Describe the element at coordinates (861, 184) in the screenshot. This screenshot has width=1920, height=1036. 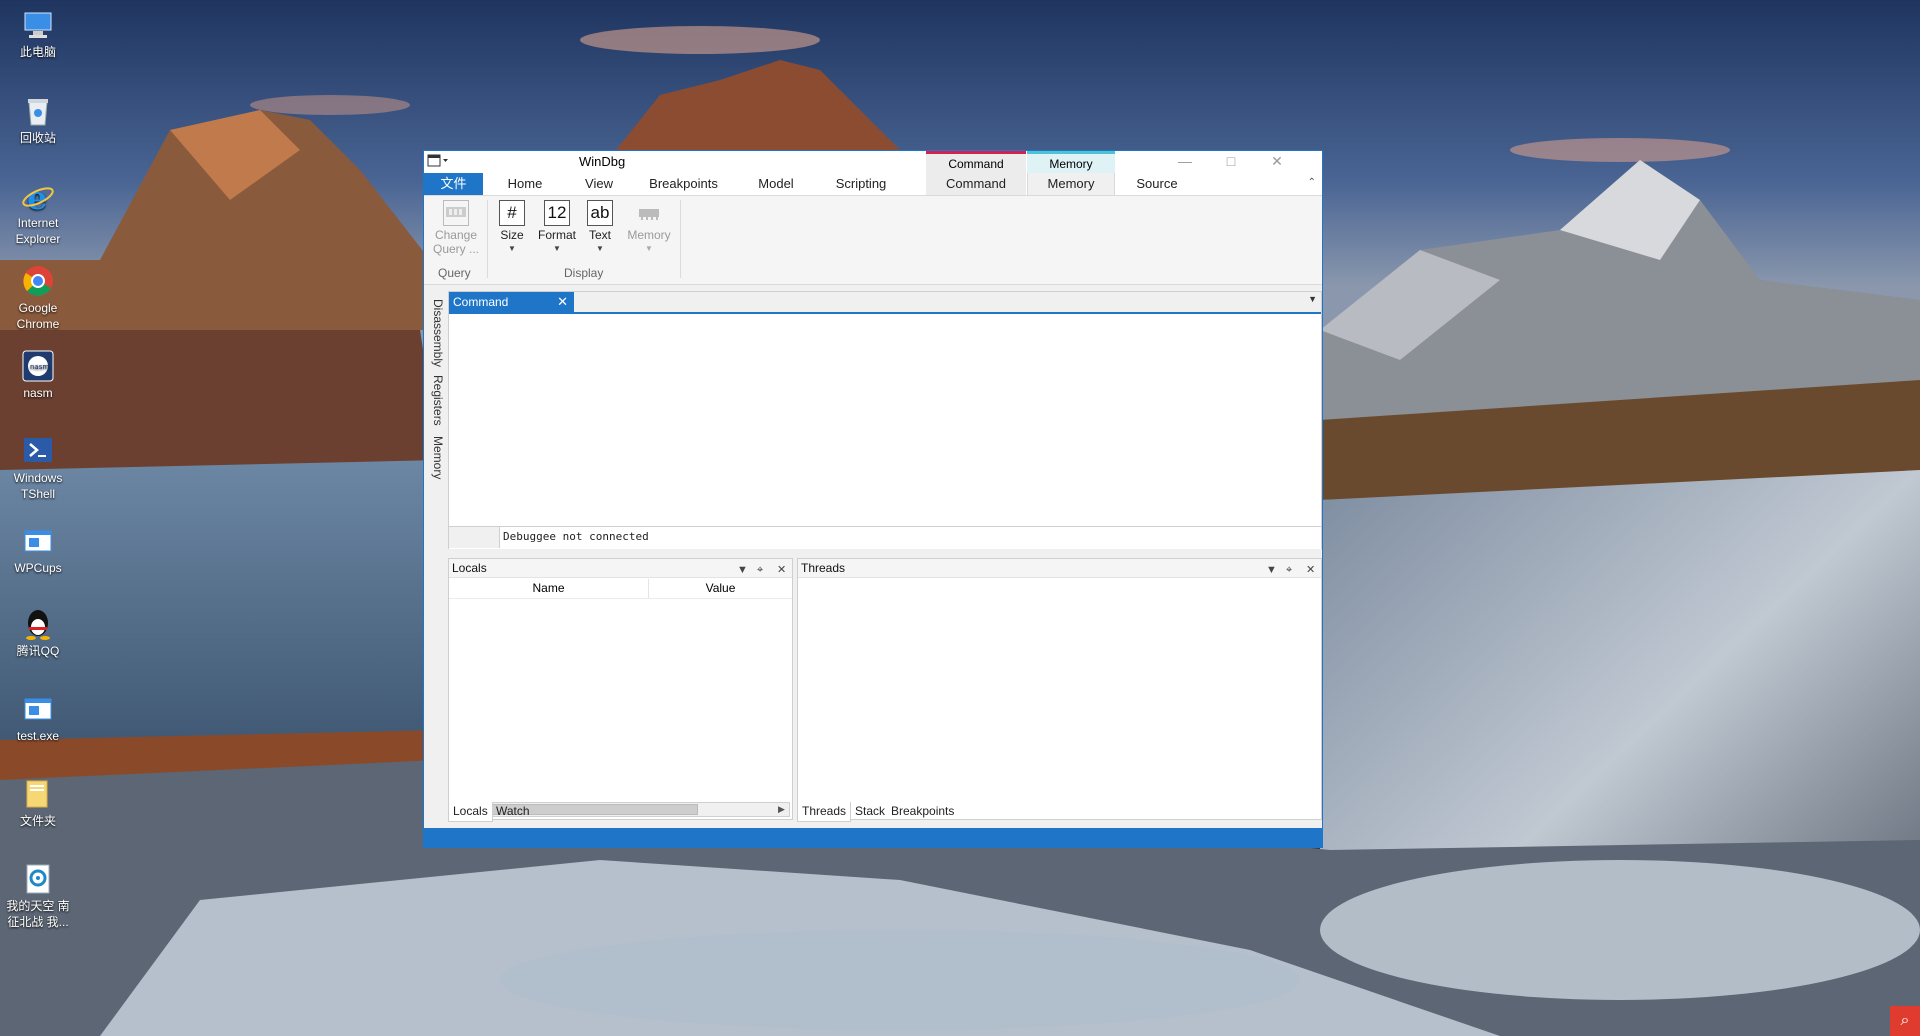
I see `tab-scripting: Scripting` at that location.